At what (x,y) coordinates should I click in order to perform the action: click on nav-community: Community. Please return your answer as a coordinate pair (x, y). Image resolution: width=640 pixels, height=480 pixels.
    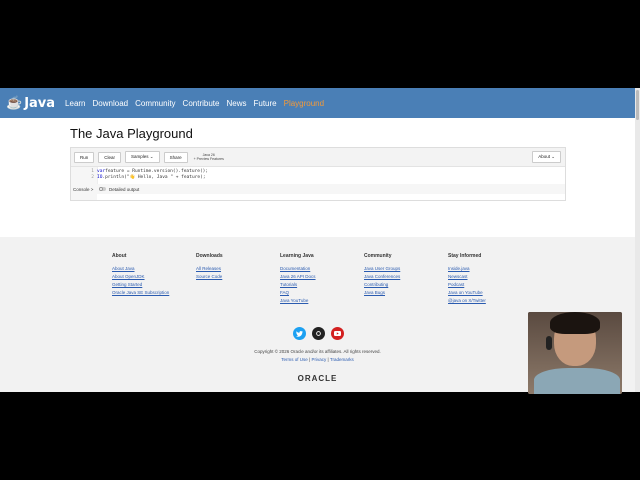
    Looking at the image, I should click on (155, 103).